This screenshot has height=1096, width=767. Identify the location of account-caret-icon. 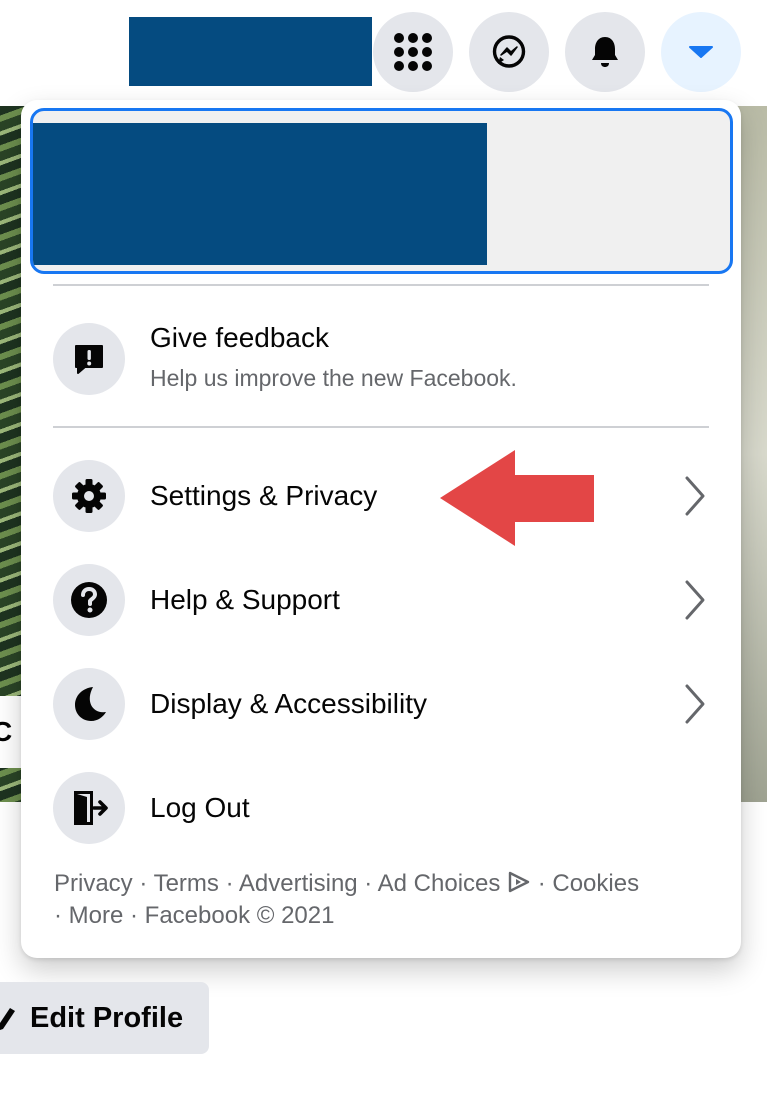
(701, 52).